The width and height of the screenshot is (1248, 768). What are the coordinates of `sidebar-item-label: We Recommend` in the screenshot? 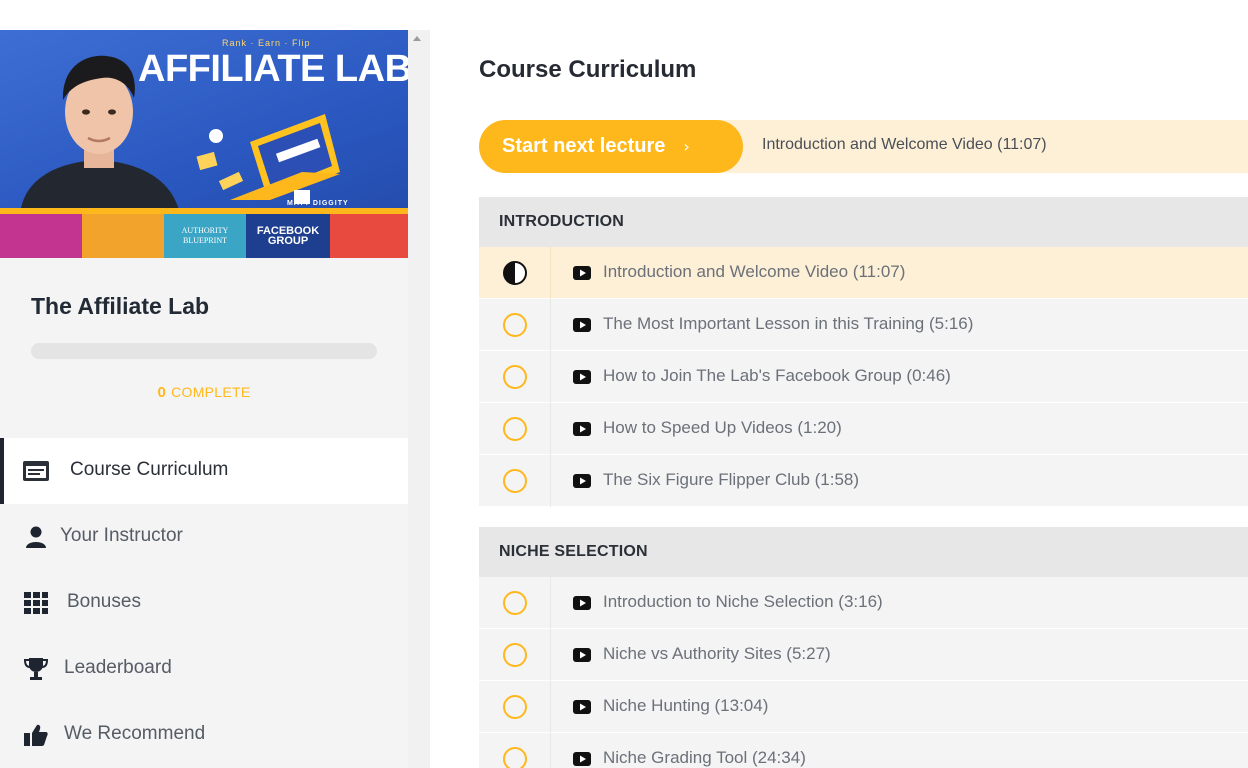 It's located at (135, 733).